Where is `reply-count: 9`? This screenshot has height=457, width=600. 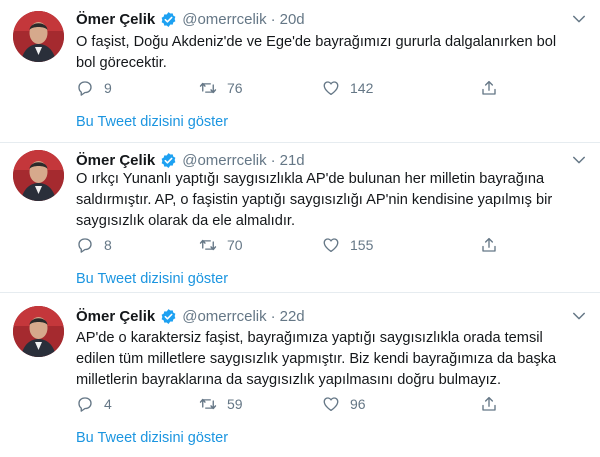 reply-count: 9 is located at coordinates (108, 88).